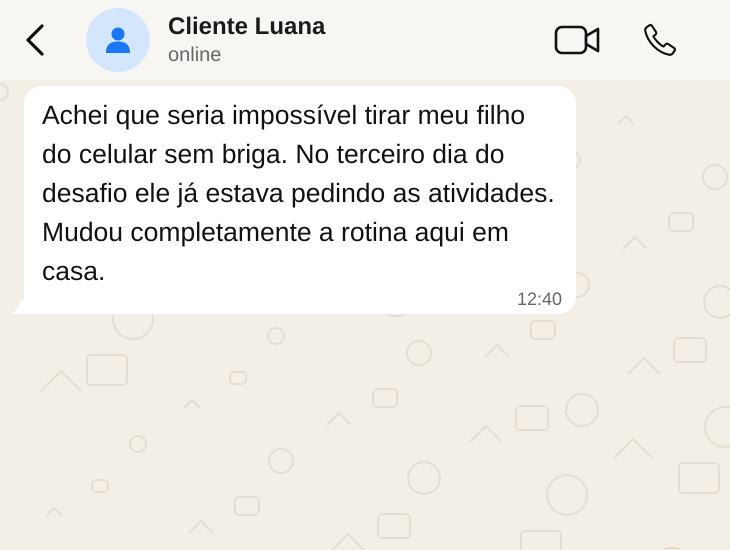 Image resolution: width=730 pixels, height=550 pixels. What do you see at coordinates (660, 40) in the screenshot?
I see `phone-call-icon` at bounding box center [660, 40].